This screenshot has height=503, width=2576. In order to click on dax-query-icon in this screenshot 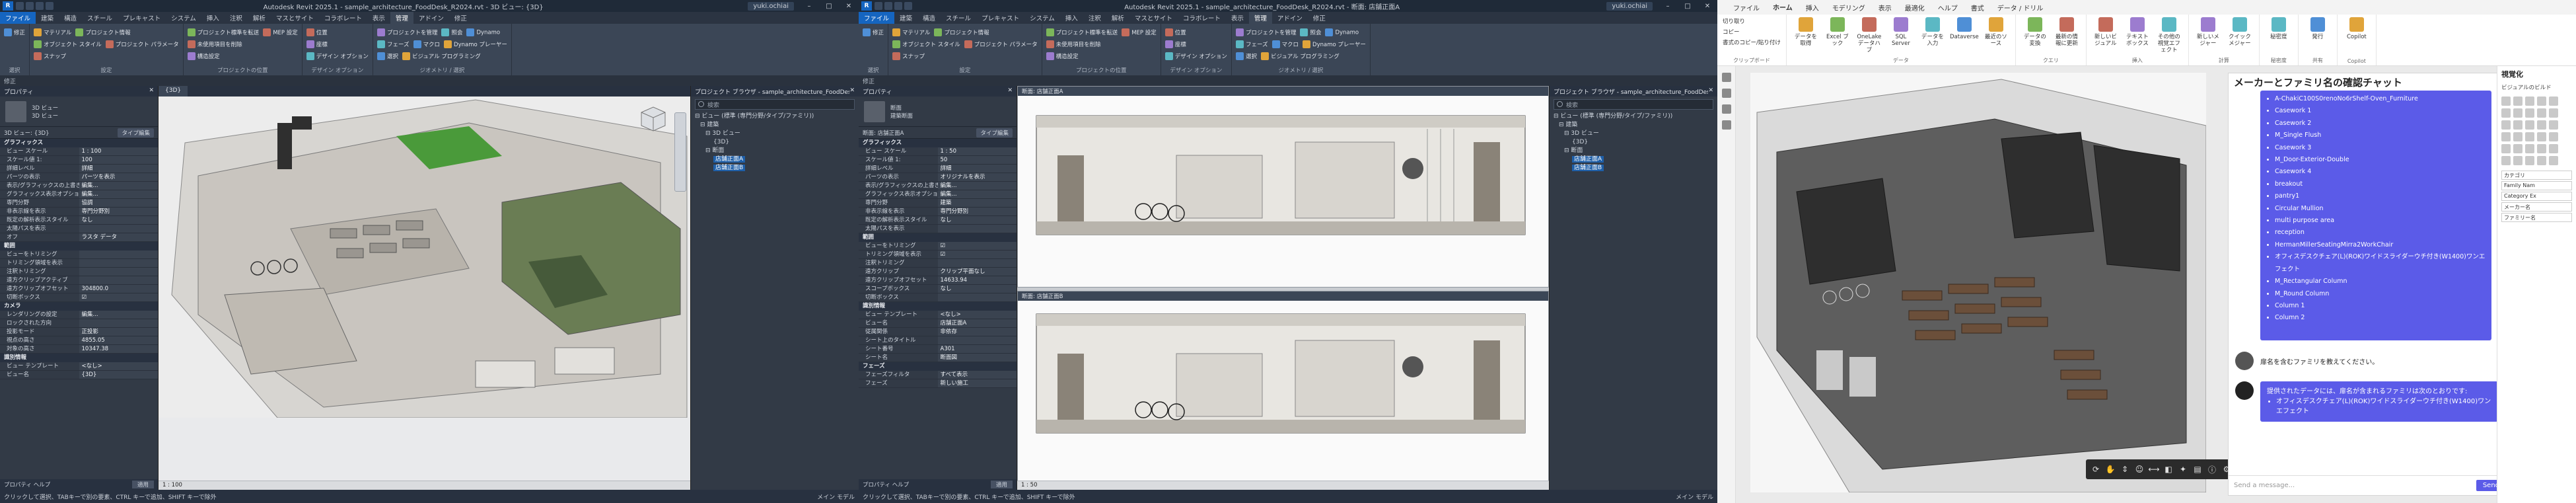, I will do `click(1727, 125)`.